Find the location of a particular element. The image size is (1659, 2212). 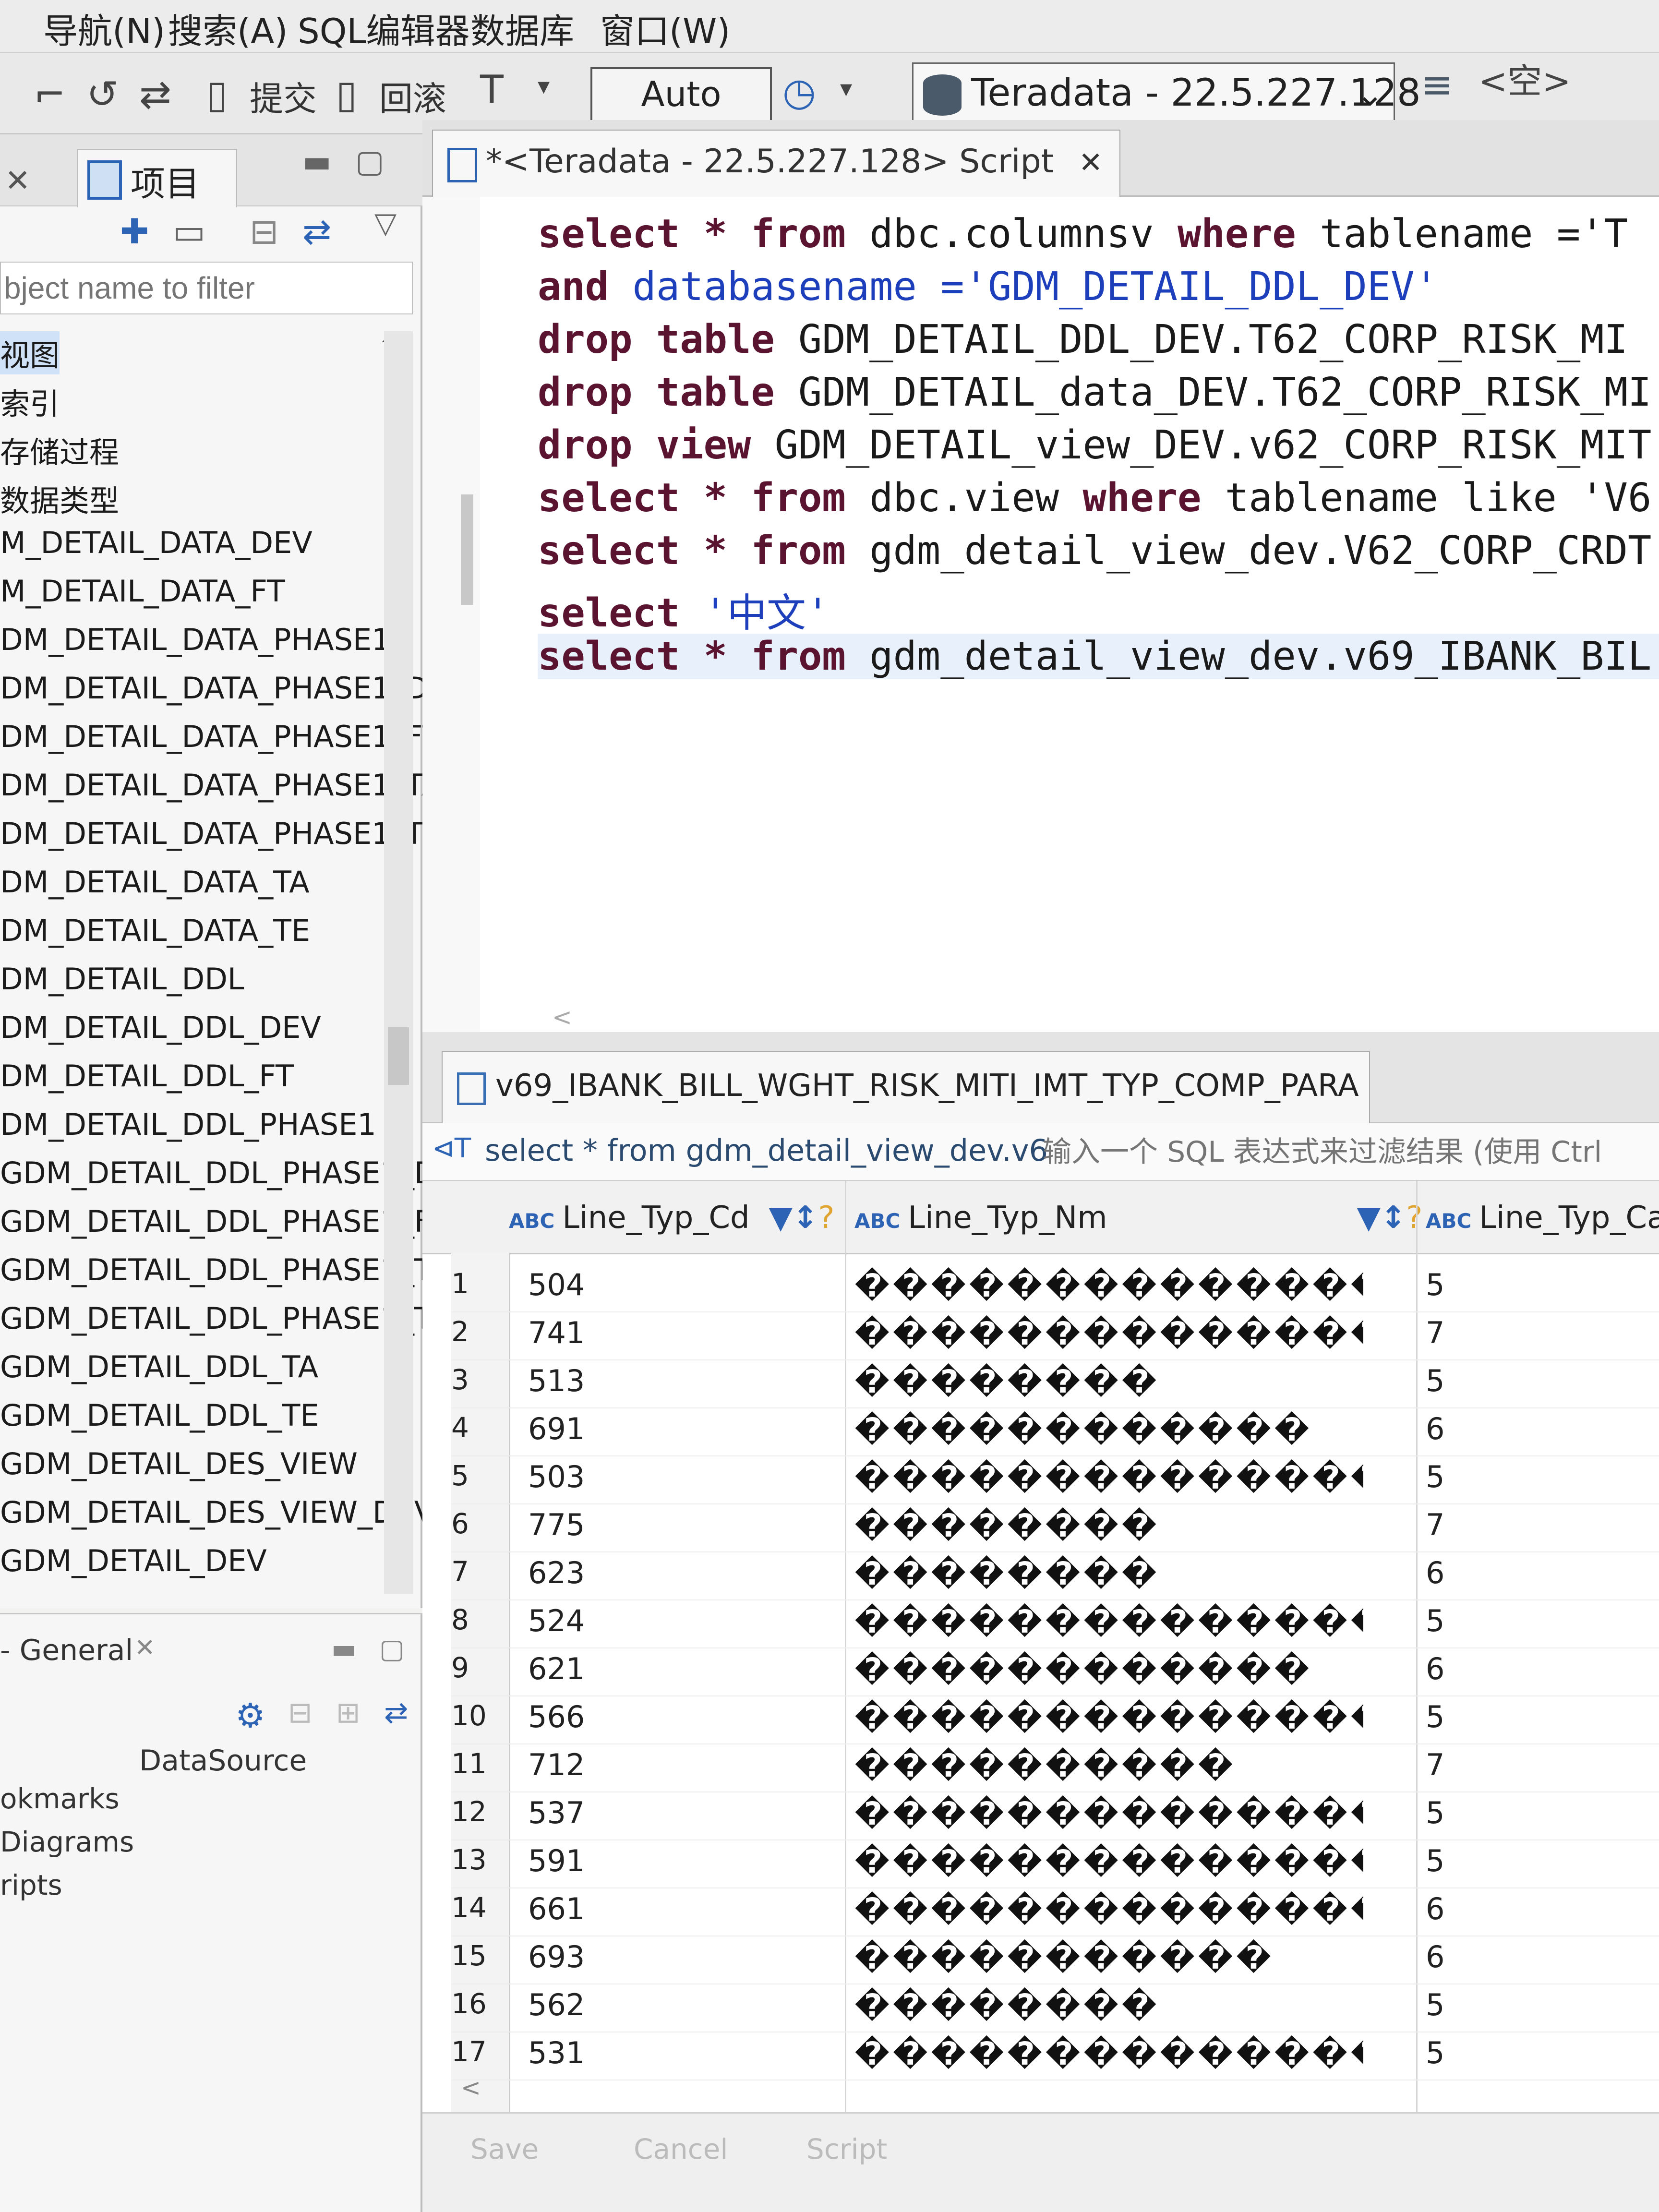

cell-line-typ-nm: ���������� is located at coordinates (1108, 1765).